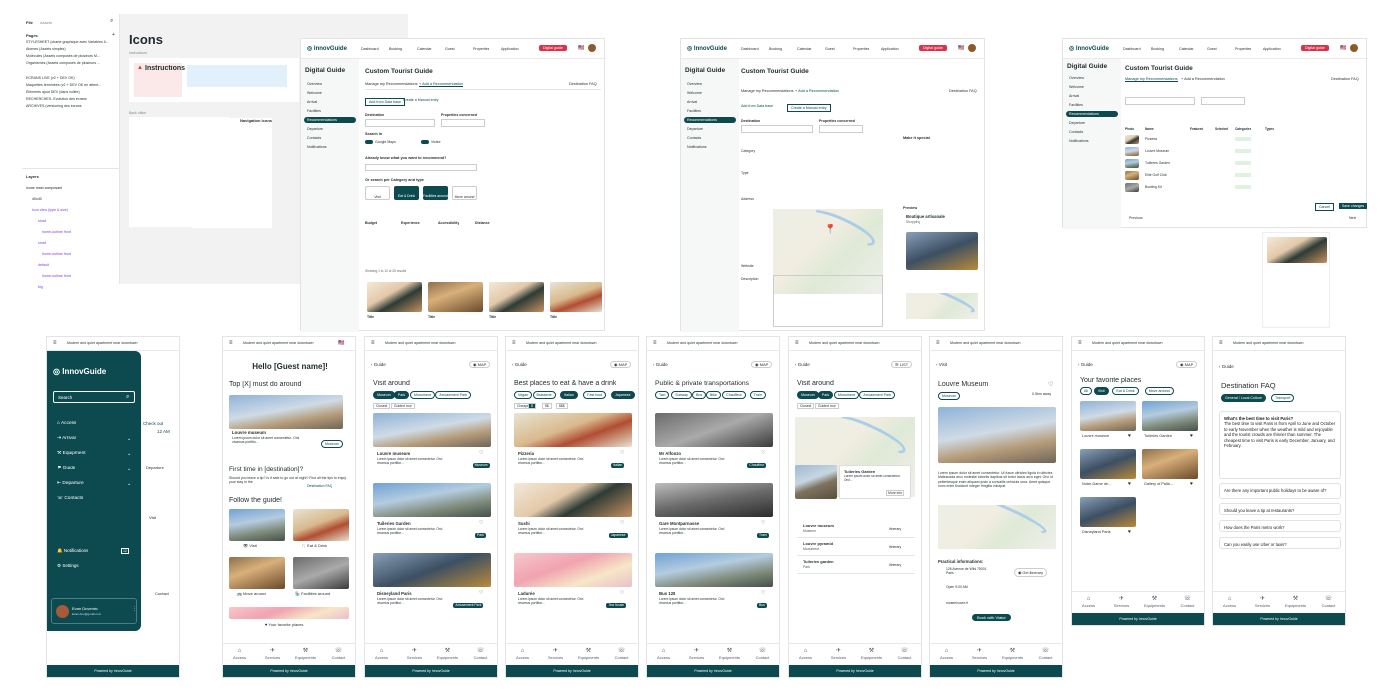  I want to click on place-image, so click(573, 500).